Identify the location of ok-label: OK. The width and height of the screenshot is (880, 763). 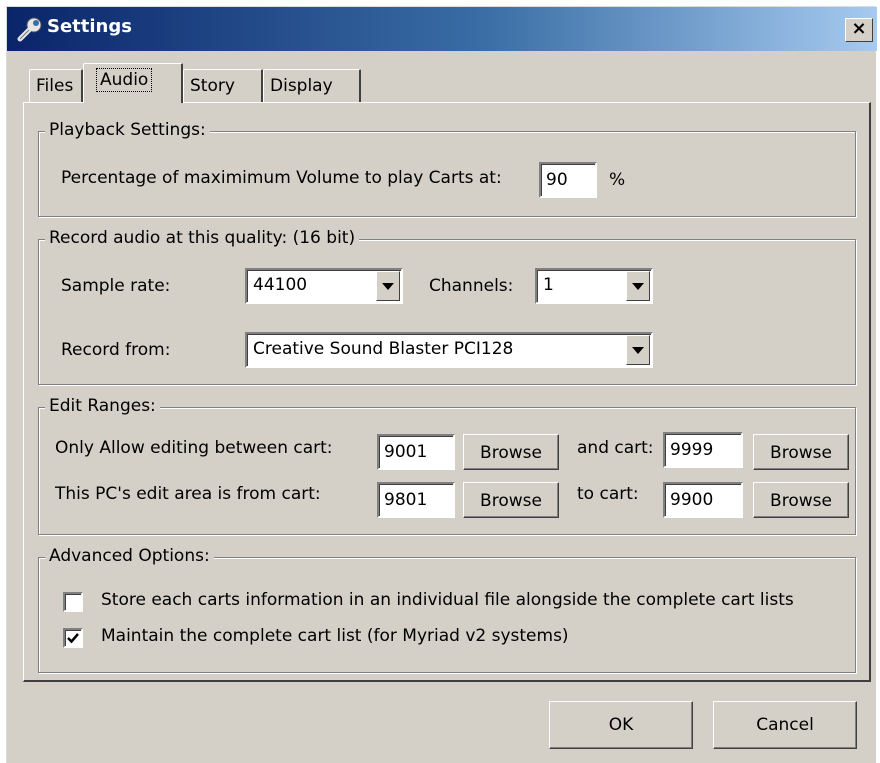
(621, 725).